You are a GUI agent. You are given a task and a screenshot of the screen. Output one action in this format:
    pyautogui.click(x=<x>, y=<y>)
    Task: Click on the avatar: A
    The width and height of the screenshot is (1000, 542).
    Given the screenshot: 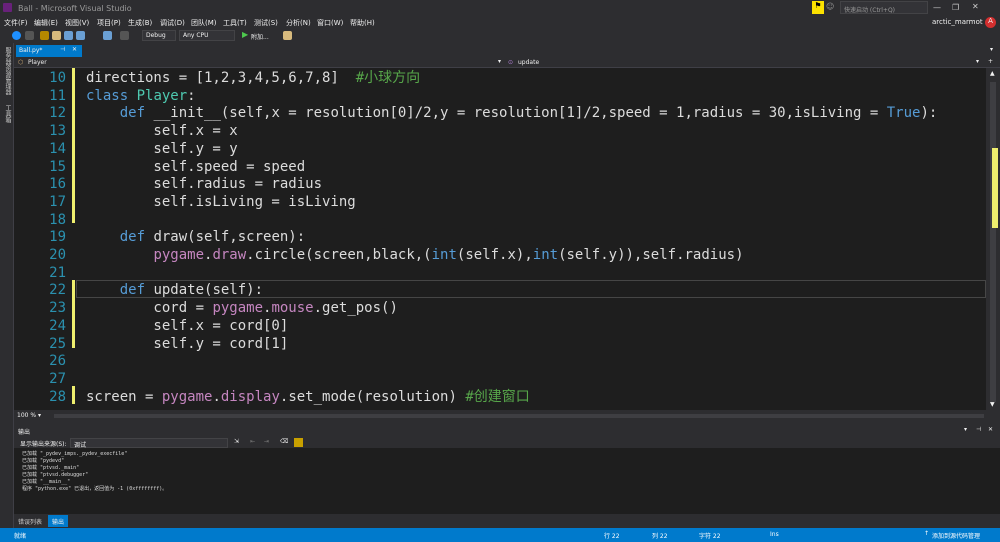 What is the action you would take?
    pyautogui.click(x=990, y=22)
    